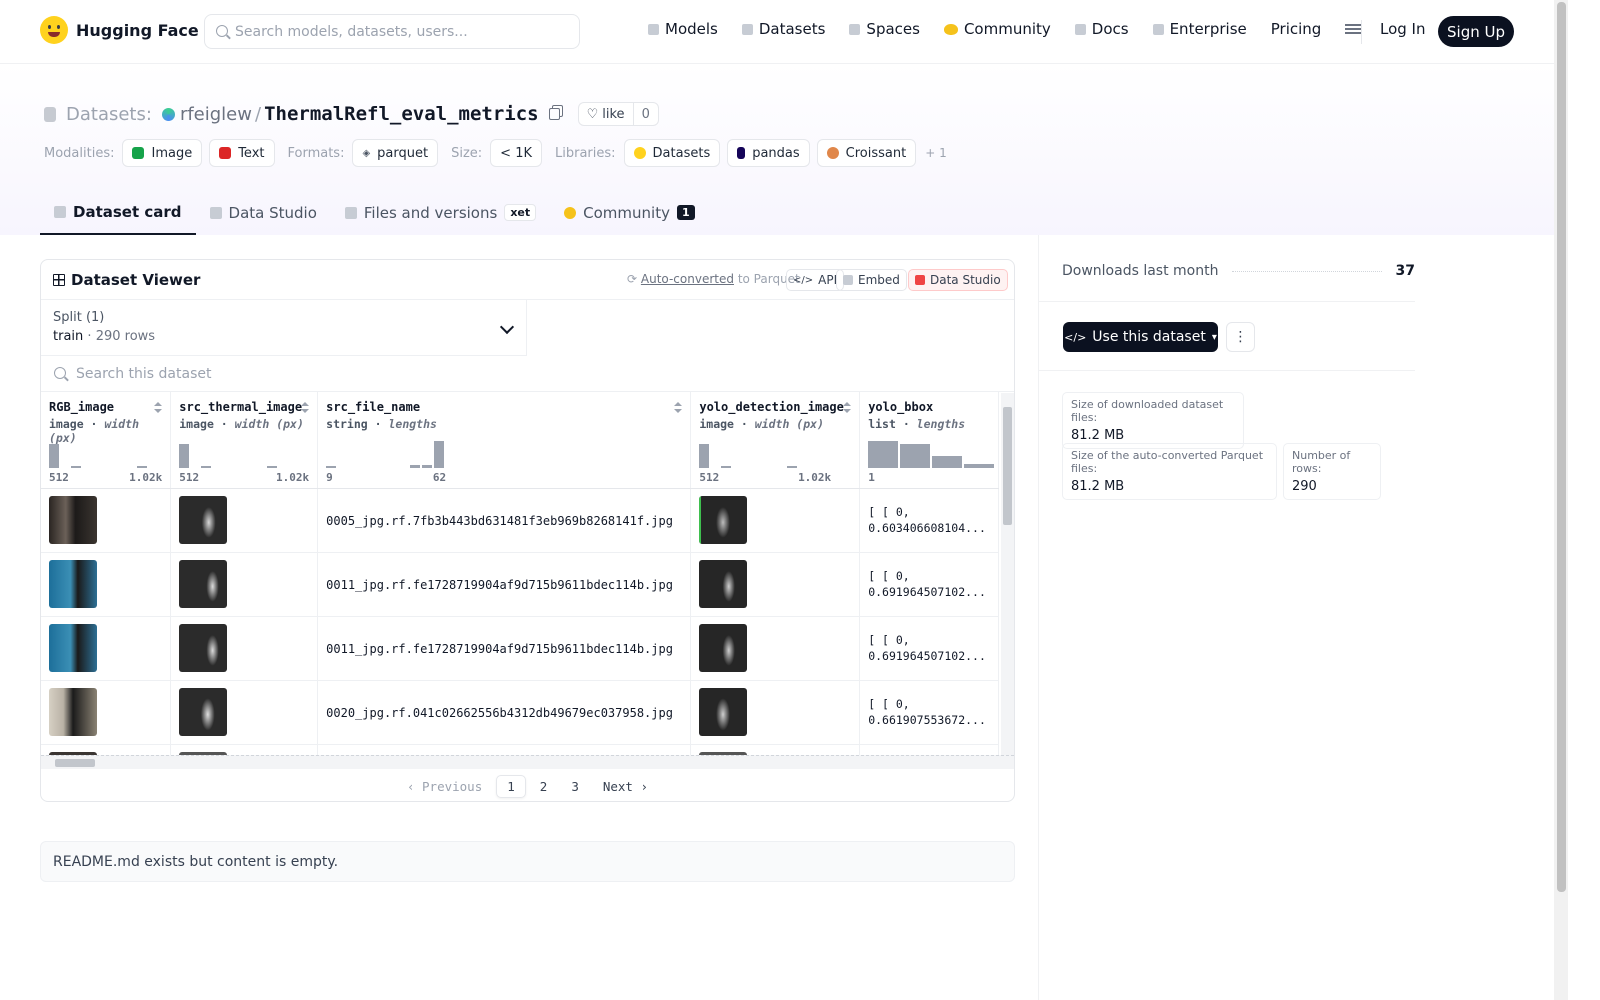 Image resolution: width=1600 pixels, height=1000 pixels. I want to click on copy-icon, so click(554, 114).